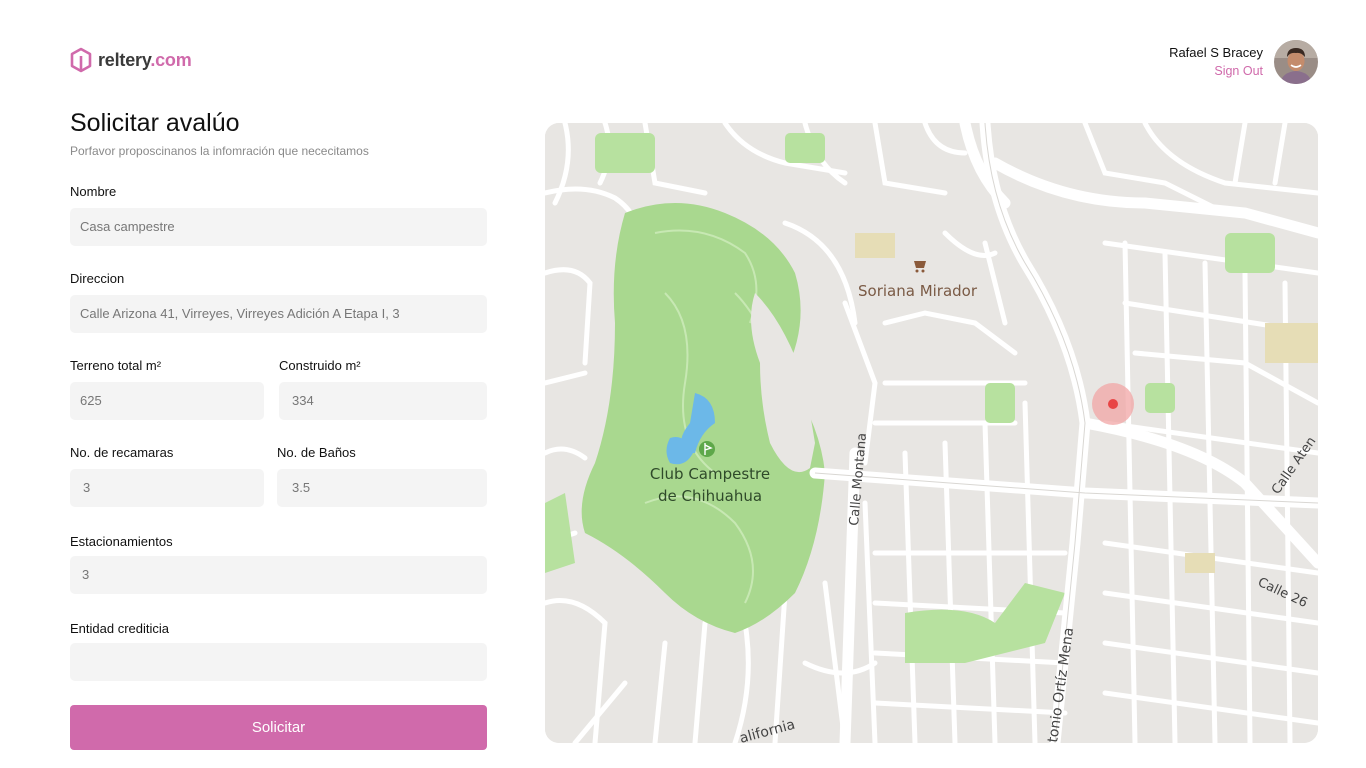 This screenshot has width=1366, height=768. What do you see at coordinates (383, 401) in the screenshot?
I see `construido-field: 334` at bounding box center [383, 401].